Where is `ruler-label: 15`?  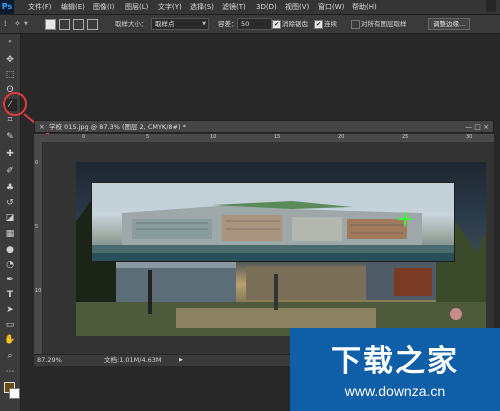
ruler-label: 15 is located at coordinates (277, 137).